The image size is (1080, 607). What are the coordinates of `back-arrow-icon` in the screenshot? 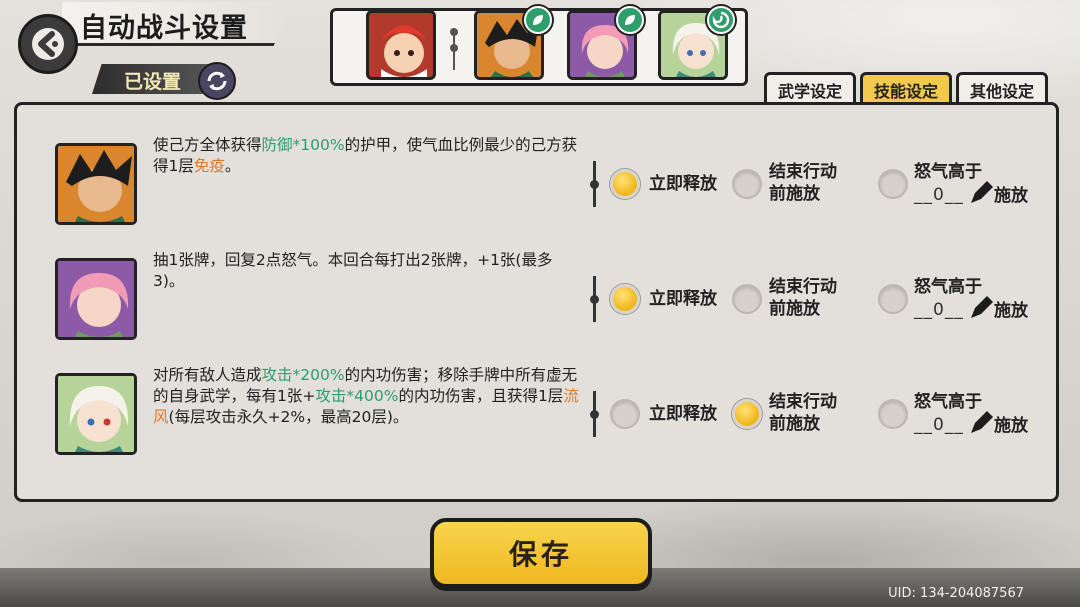 It's located at (48, 44).